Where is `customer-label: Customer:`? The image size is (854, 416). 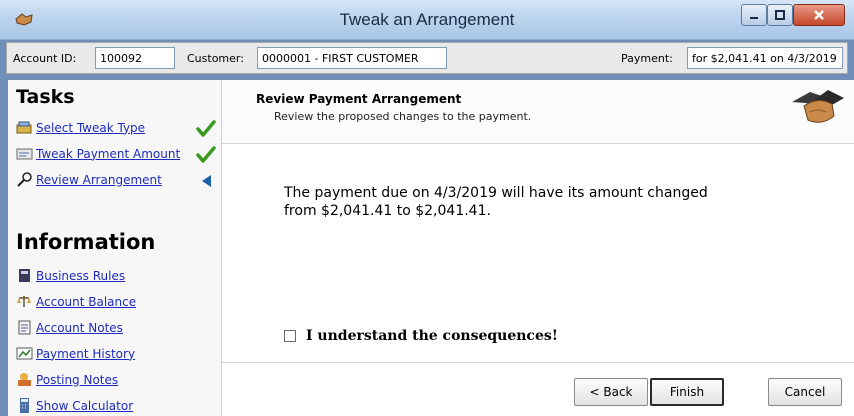
customer-label: Customer: is located at coordinates (215, 58).